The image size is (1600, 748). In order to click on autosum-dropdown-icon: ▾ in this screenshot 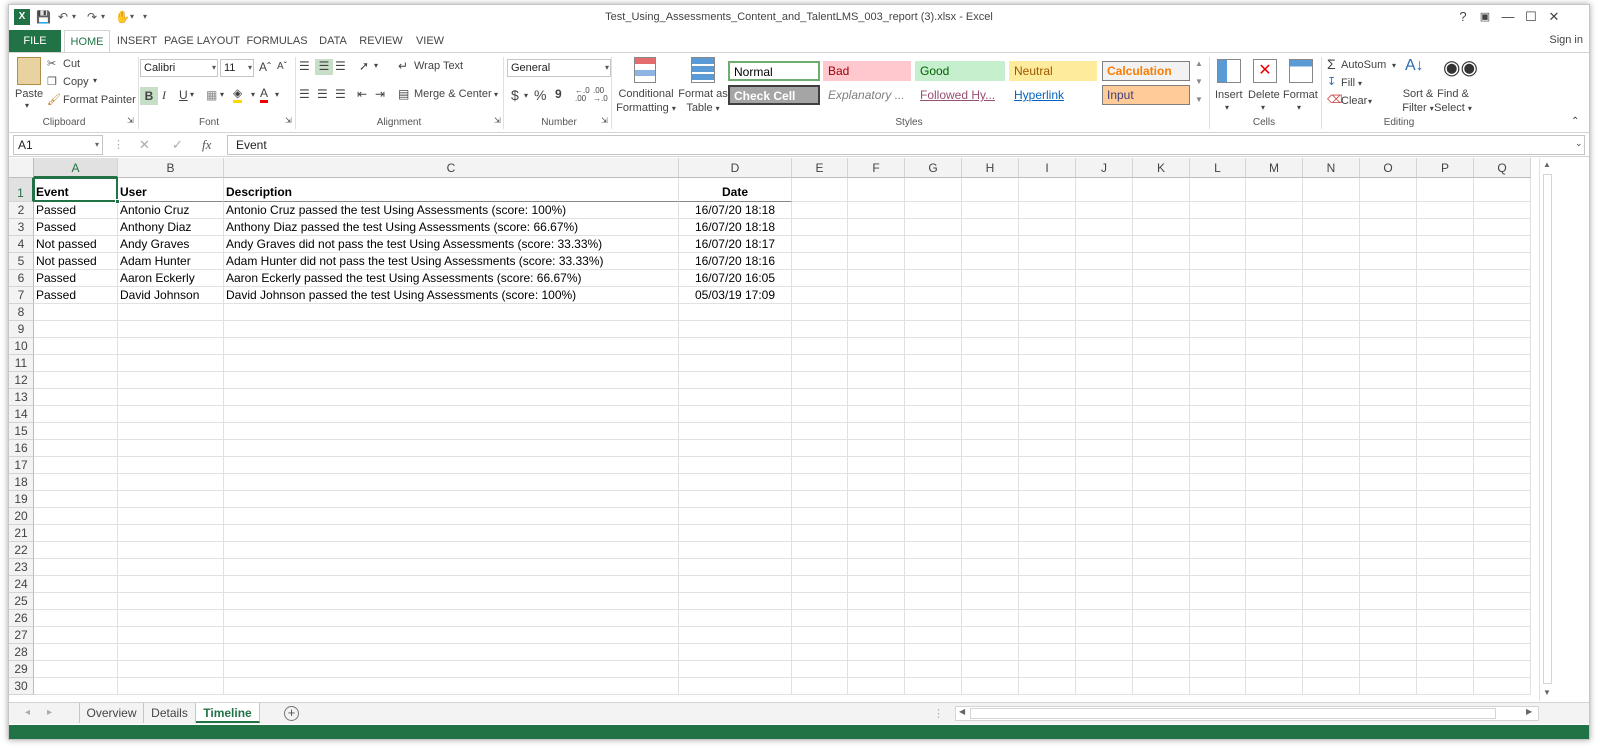, I will do `click(1394, 65)`.